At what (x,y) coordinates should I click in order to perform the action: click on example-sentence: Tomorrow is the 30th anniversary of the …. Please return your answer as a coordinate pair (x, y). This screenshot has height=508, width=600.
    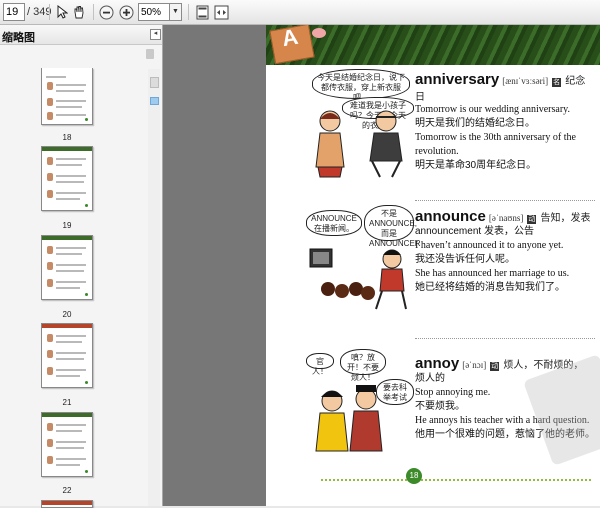
    Looking at the image, I should click on (495, 144).